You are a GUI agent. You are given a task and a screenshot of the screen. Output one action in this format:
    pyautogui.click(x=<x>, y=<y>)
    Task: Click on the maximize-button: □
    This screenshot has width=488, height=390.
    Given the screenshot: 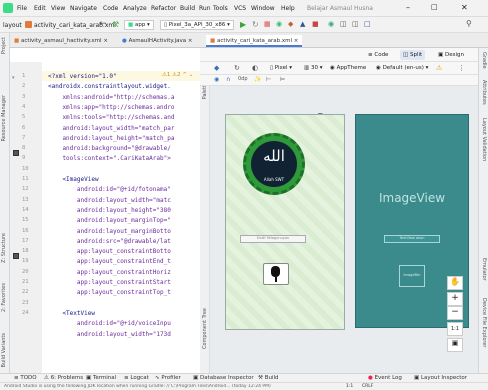 What is the action you would take?
    pyautogui.click(x=434, y=7)
    